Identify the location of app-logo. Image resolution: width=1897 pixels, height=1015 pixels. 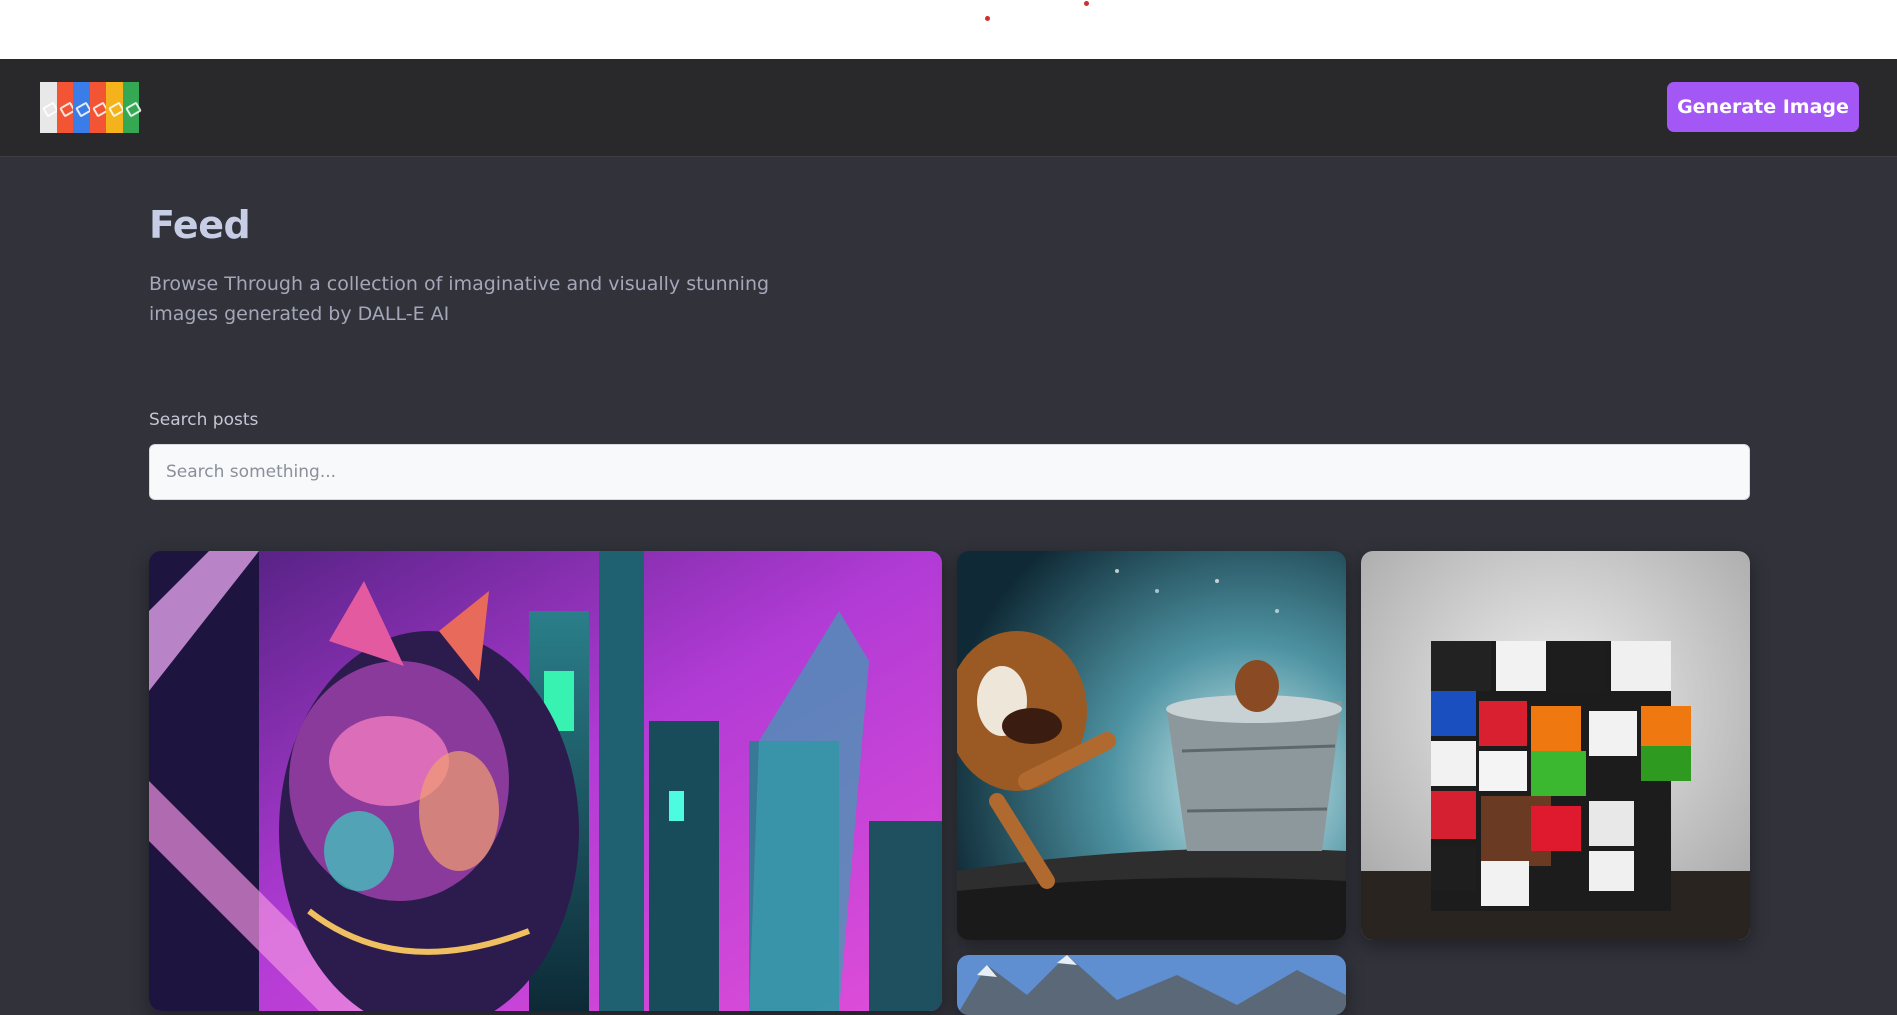
(89, 107).